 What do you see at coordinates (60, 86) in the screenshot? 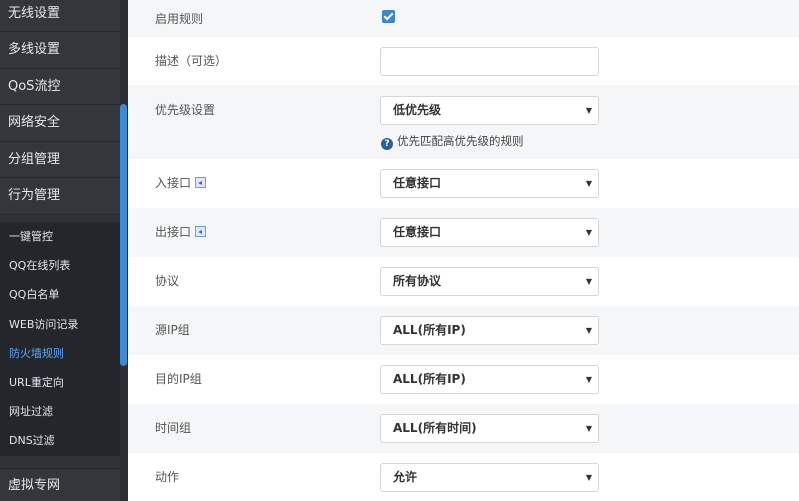
I see `sidebar-item-qos: QoS流控` at bounding box center [60, 86].